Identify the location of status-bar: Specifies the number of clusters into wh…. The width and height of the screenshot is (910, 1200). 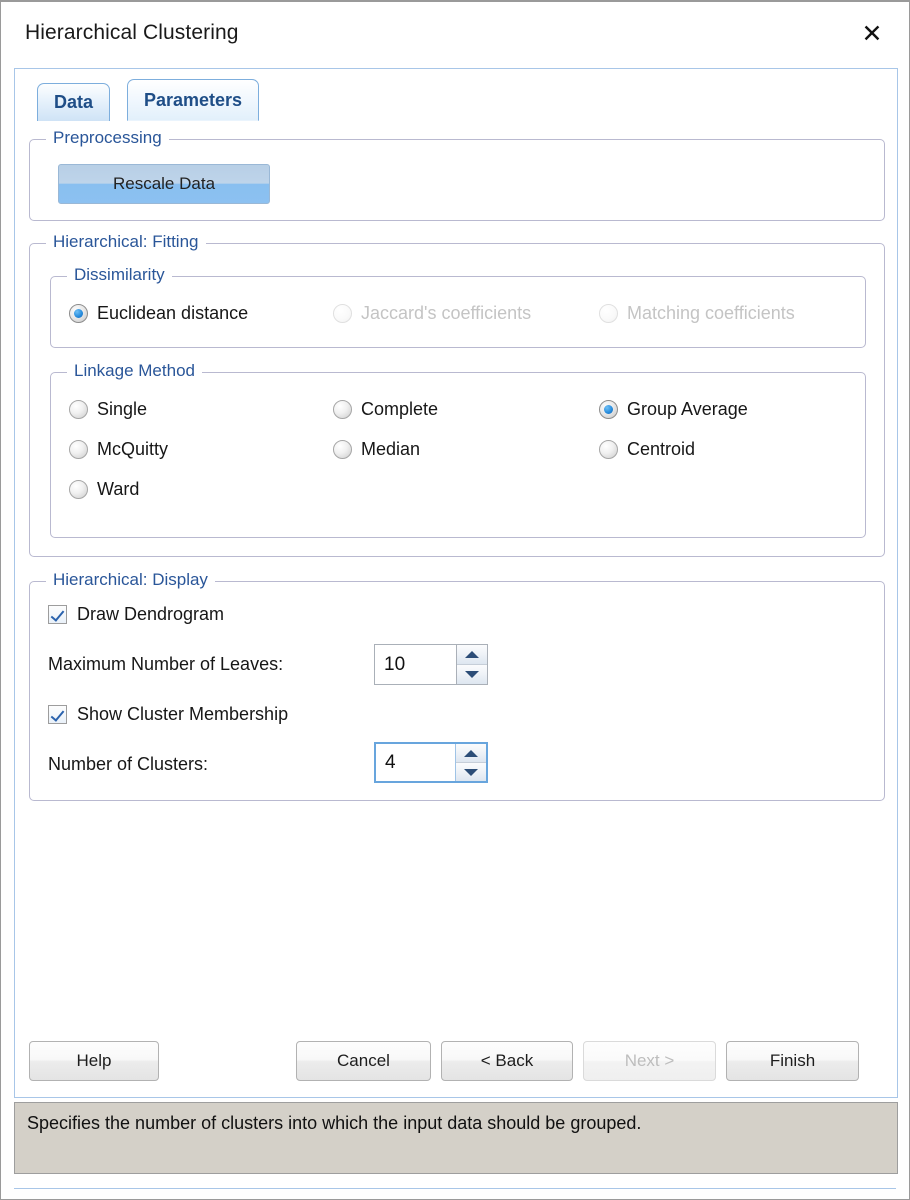
(456, 1138).